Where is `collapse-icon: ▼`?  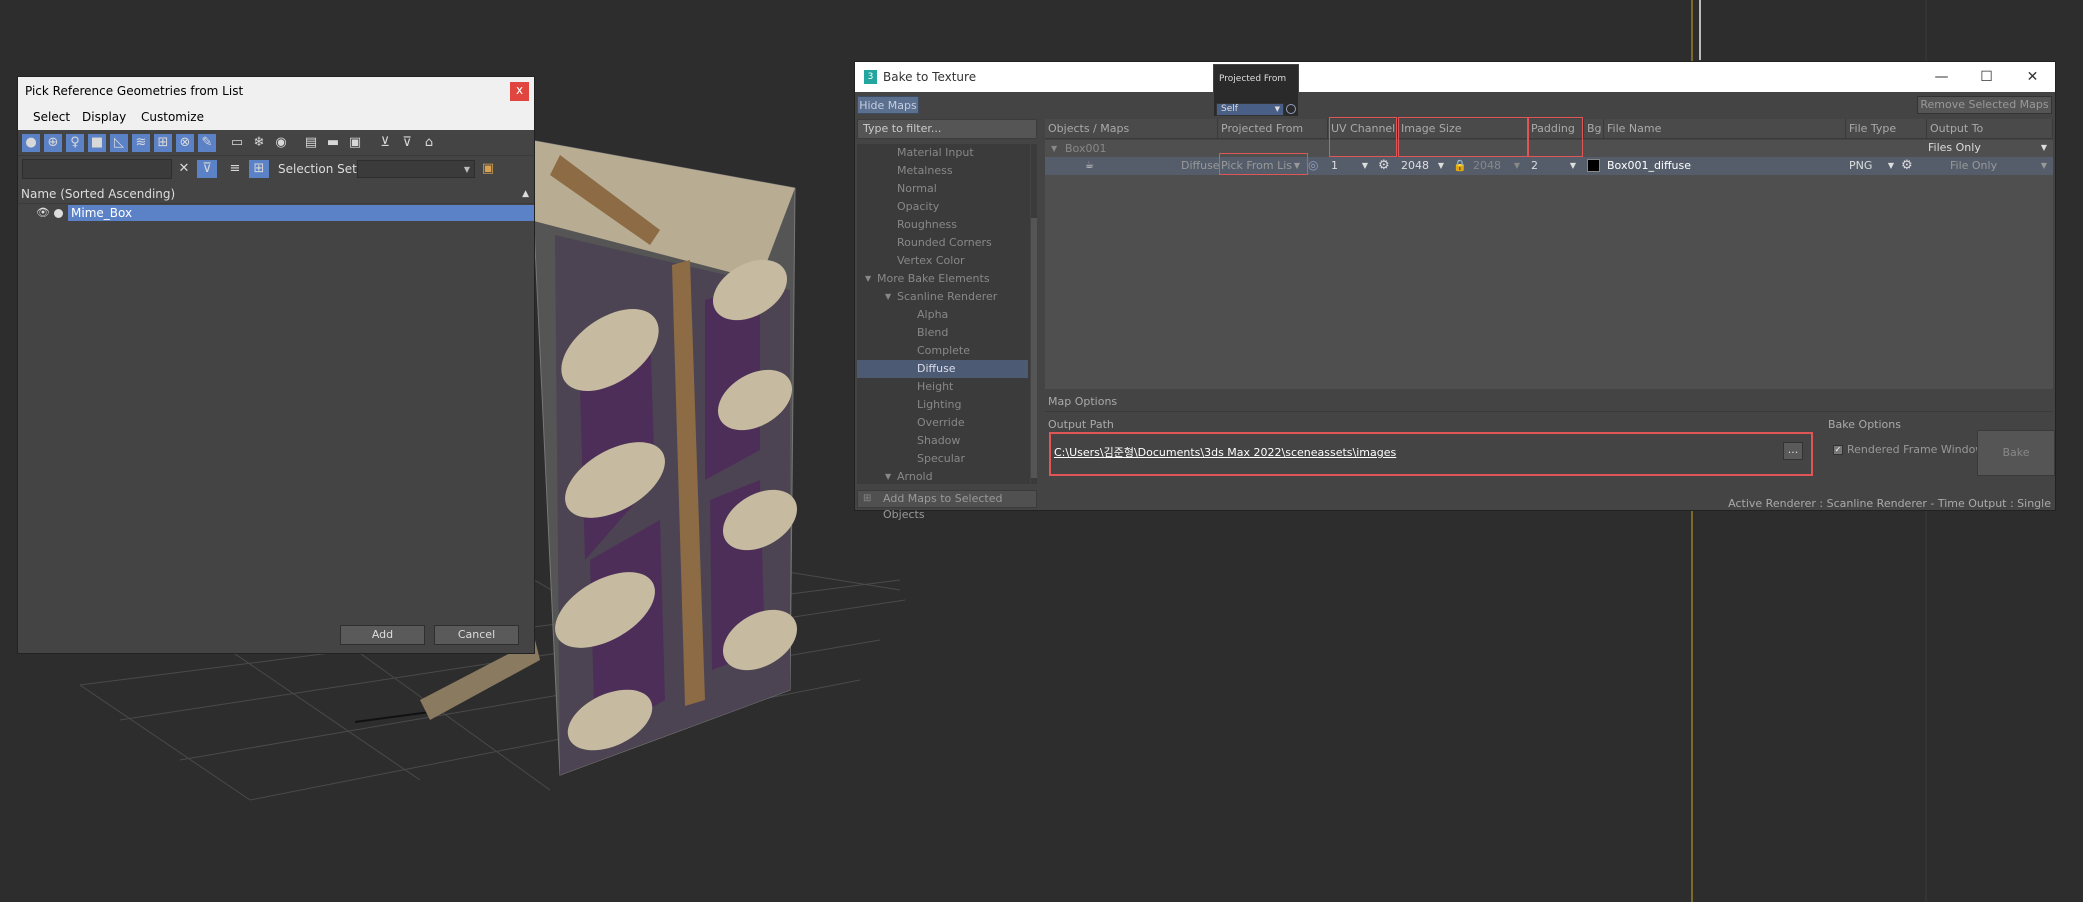 collapse-icon: ▼ is located at coordinates (1054, 148).